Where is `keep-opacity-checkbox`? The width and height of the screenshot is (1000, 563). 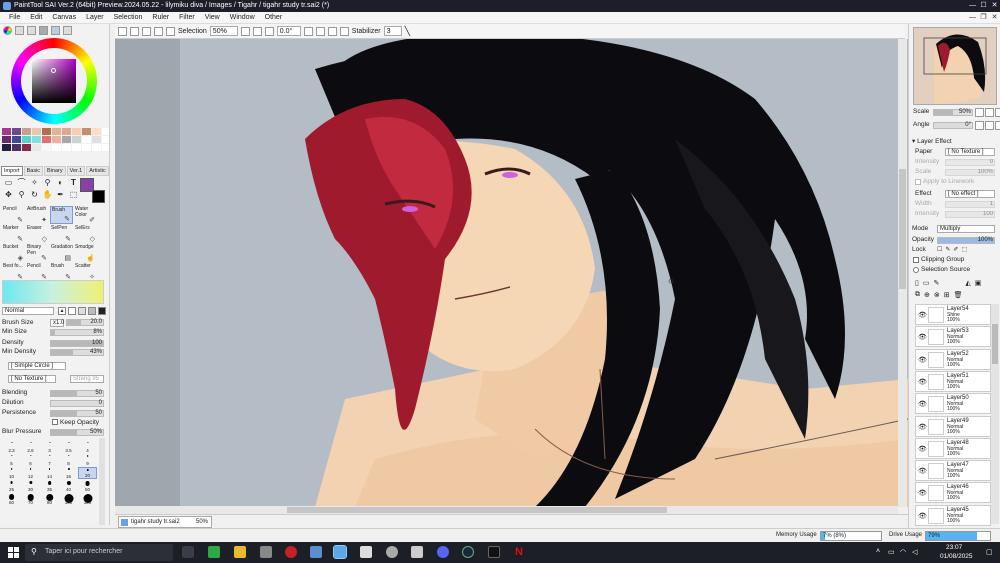 keep-opacity-checkbox is located at coordinates (55, 422).